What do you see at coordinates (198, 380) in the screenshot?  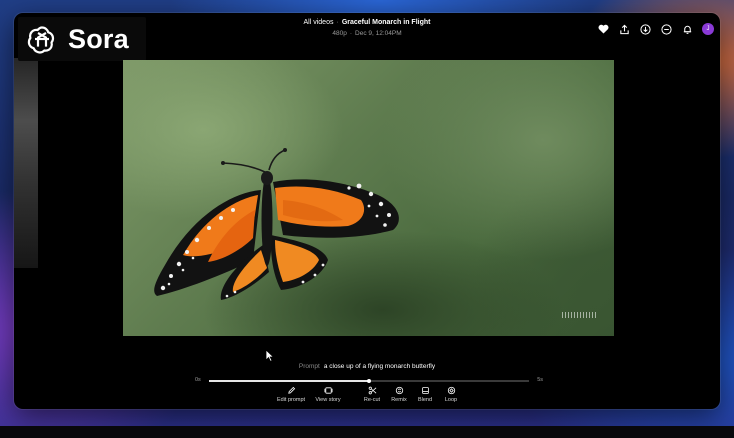 I see `timeline-start: 0s` at bounding box center [198, 380].